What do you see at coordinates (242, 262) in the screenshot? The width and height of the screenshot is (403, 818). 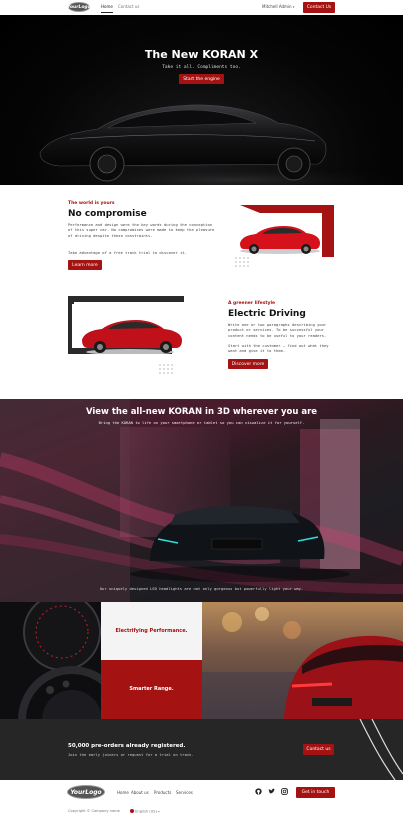 I see `dot-pattern` at bounding box center [242, 262].